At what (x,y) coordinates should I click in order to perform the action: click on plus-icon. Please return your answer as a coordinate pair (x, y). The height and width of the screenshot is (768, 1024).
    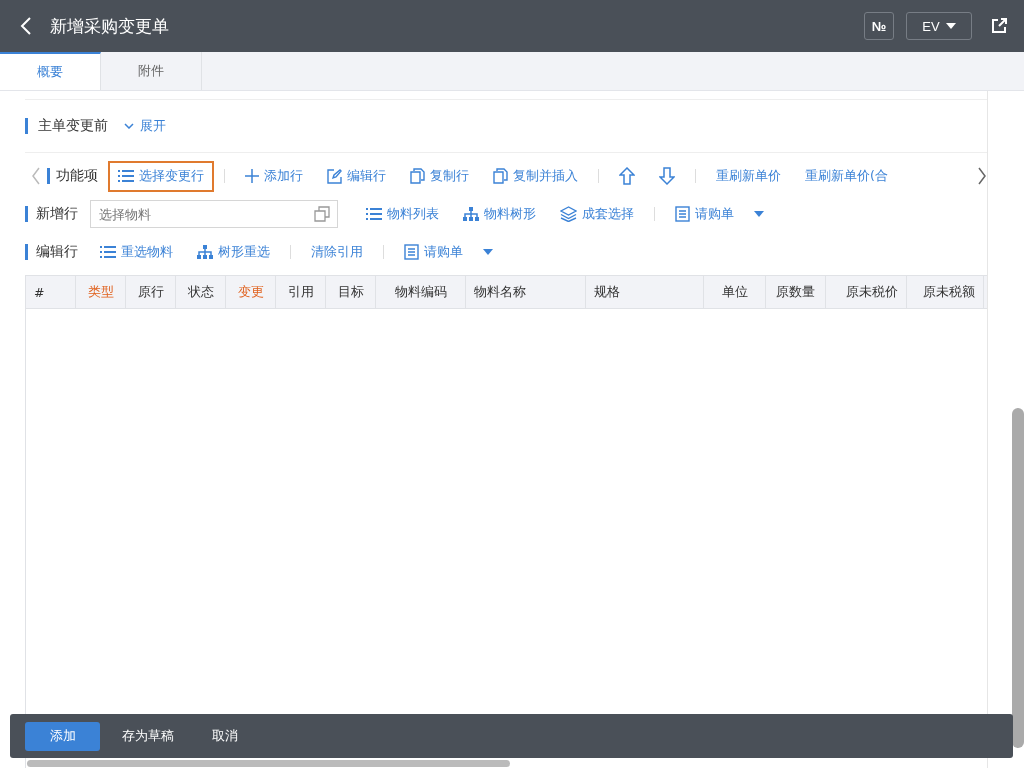
    Looking at the image, I should click on (252, 176).